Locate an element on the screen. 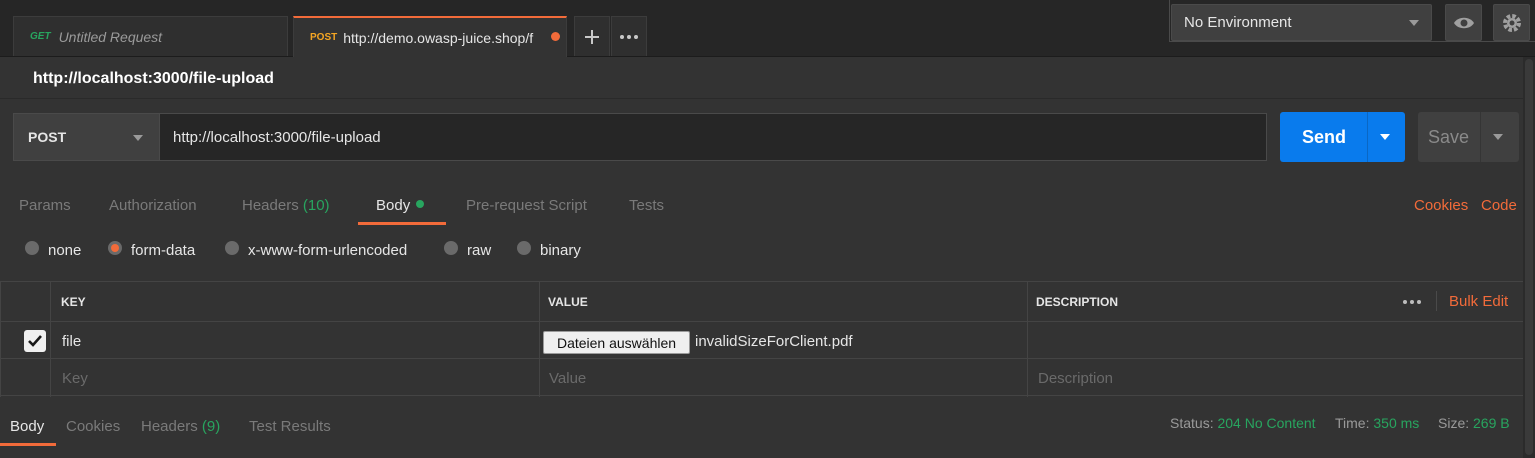  tab-method-badge: POST is located at coordinates (324, 37).